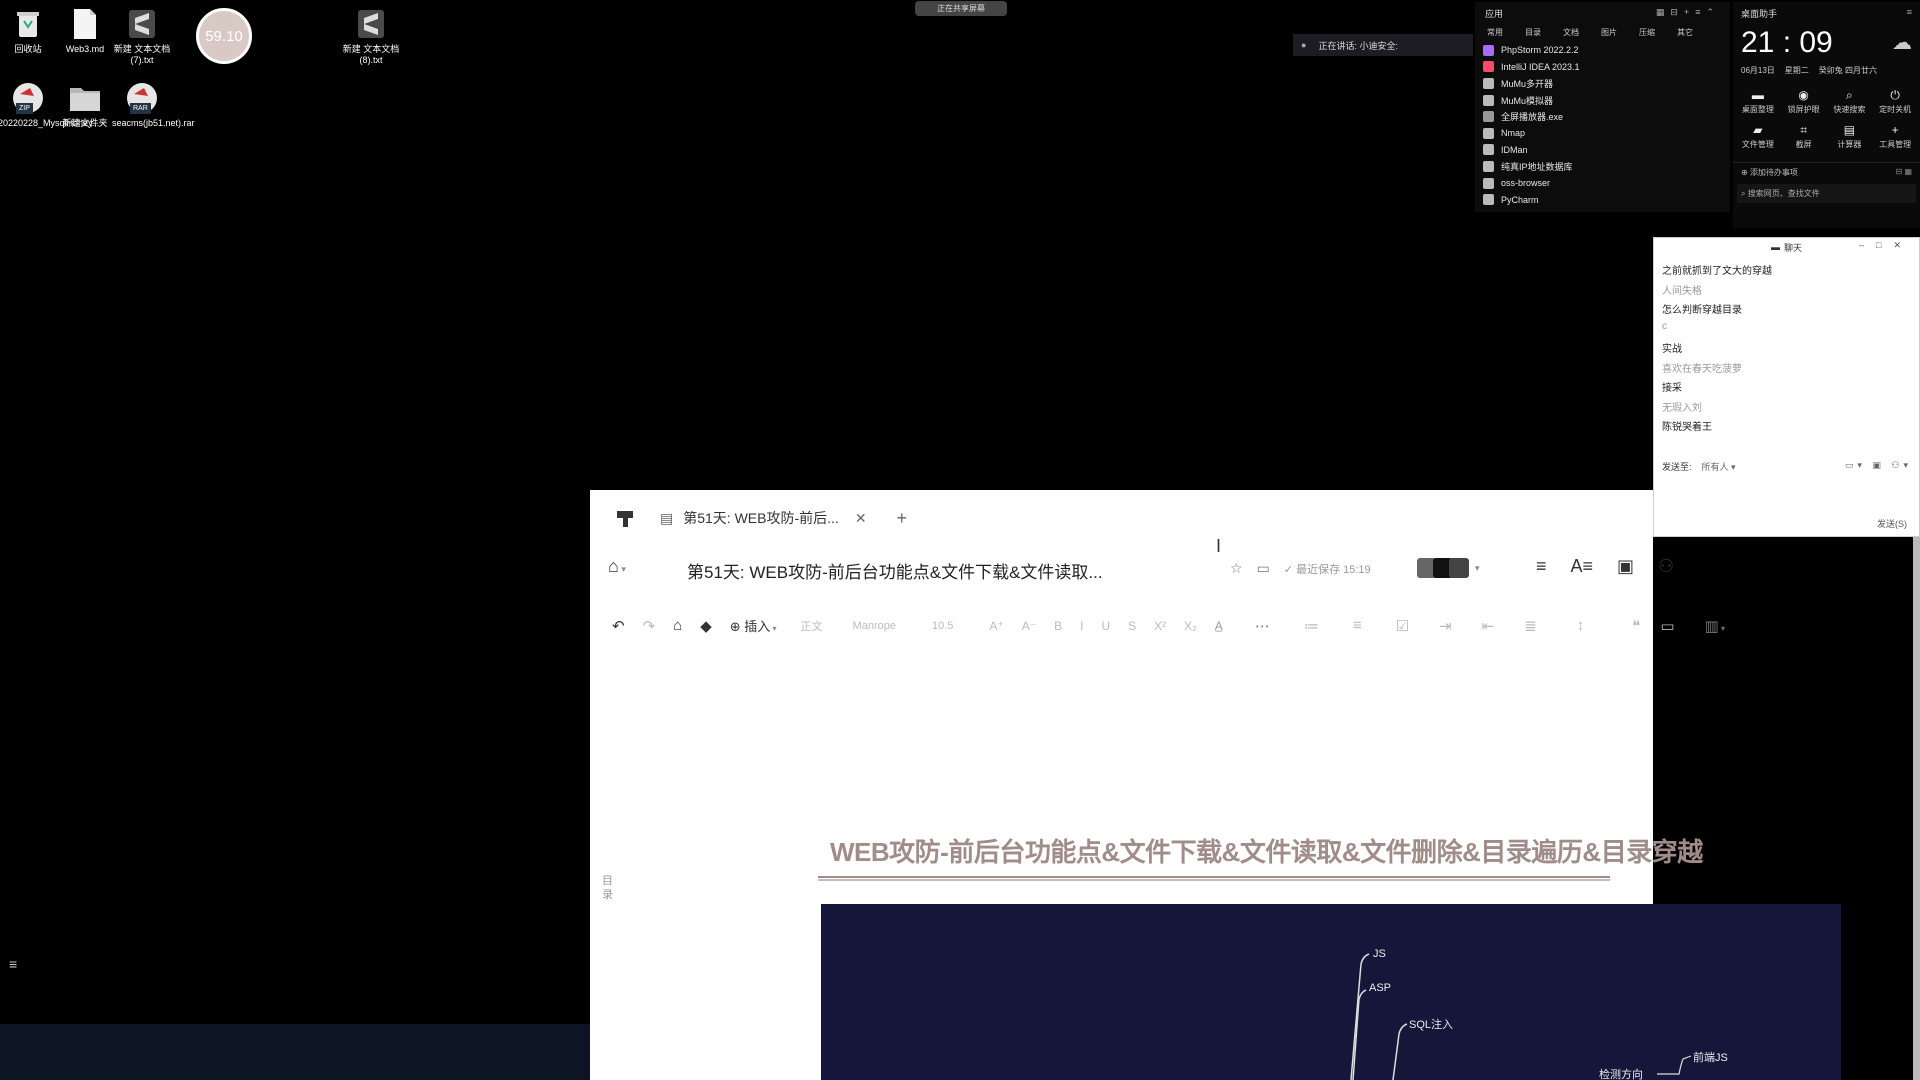  Describe the element at coordinates (153, 104) in the screenshot. I see `desktop-icon-rar: RAR seacms(jb51.net).rar` at that location.